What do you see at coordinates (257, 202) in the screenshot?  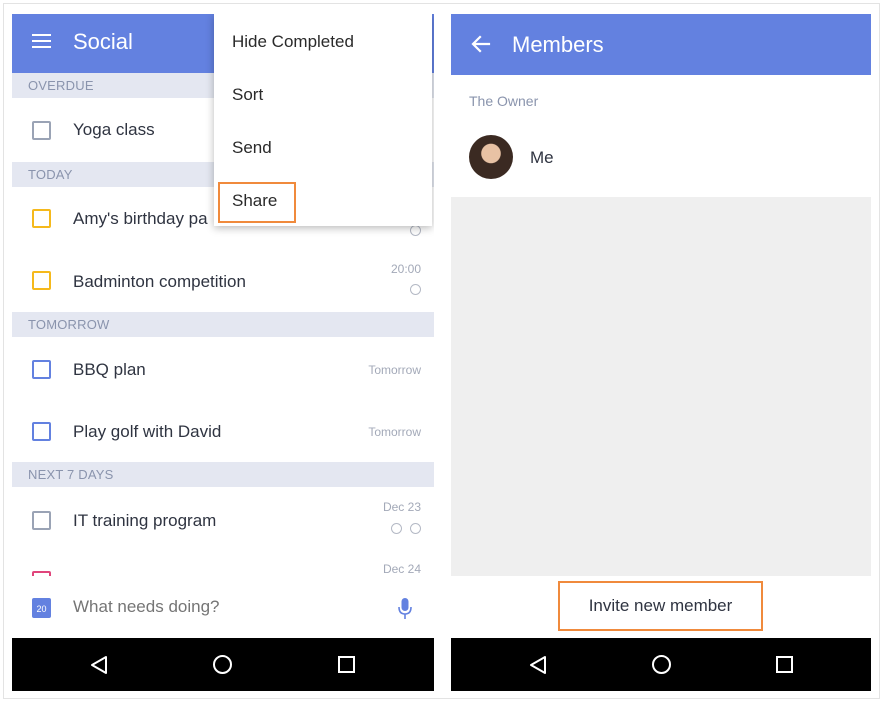 I see `share-highlight-box` at bounding box center [257, 202].